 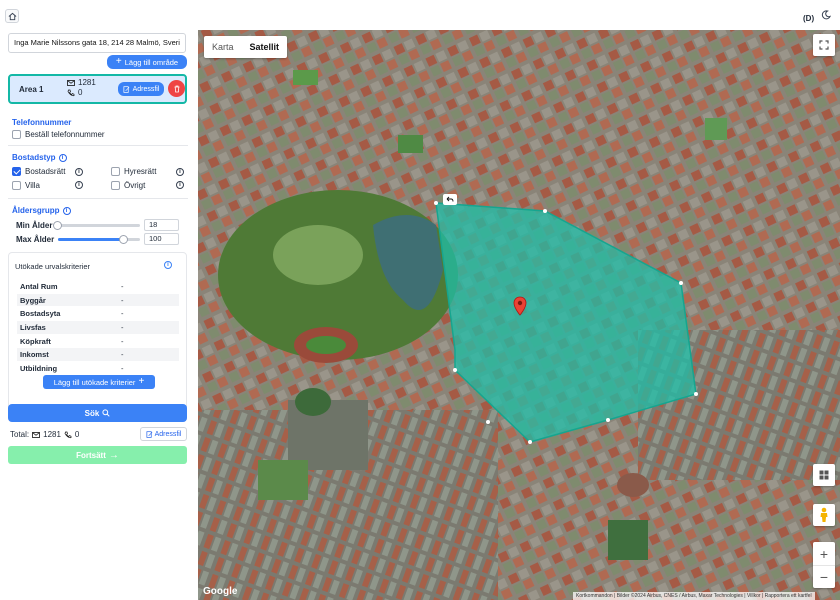 I want to click on zoom-out-button: −, so click(x=824, y=576).